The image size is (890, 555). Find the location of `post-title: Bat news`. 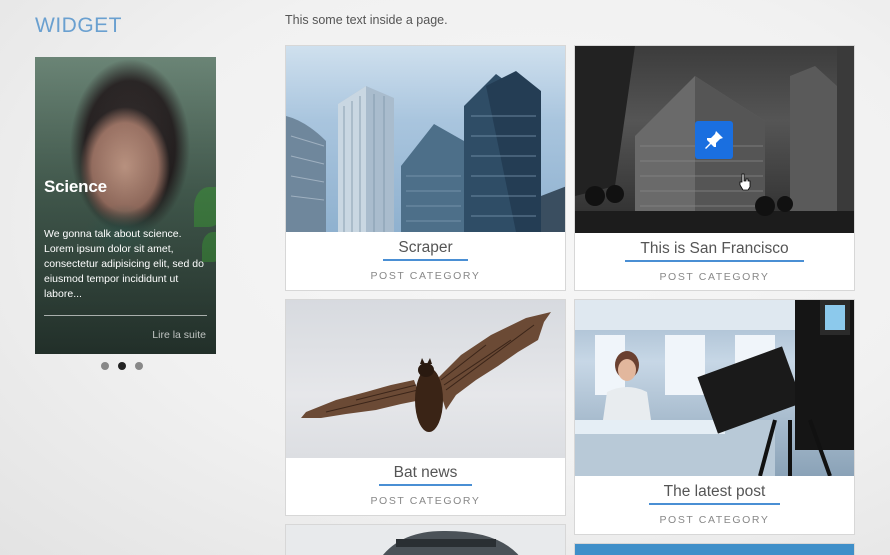

post-title: Bat news is located at coordinates (425, 475).